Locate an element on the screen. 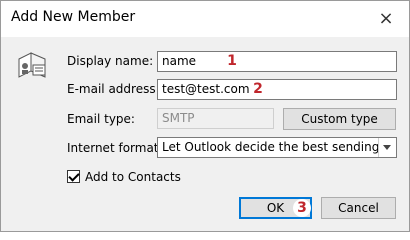  email-type-label: Email type: is located at coordinates (101, 119).